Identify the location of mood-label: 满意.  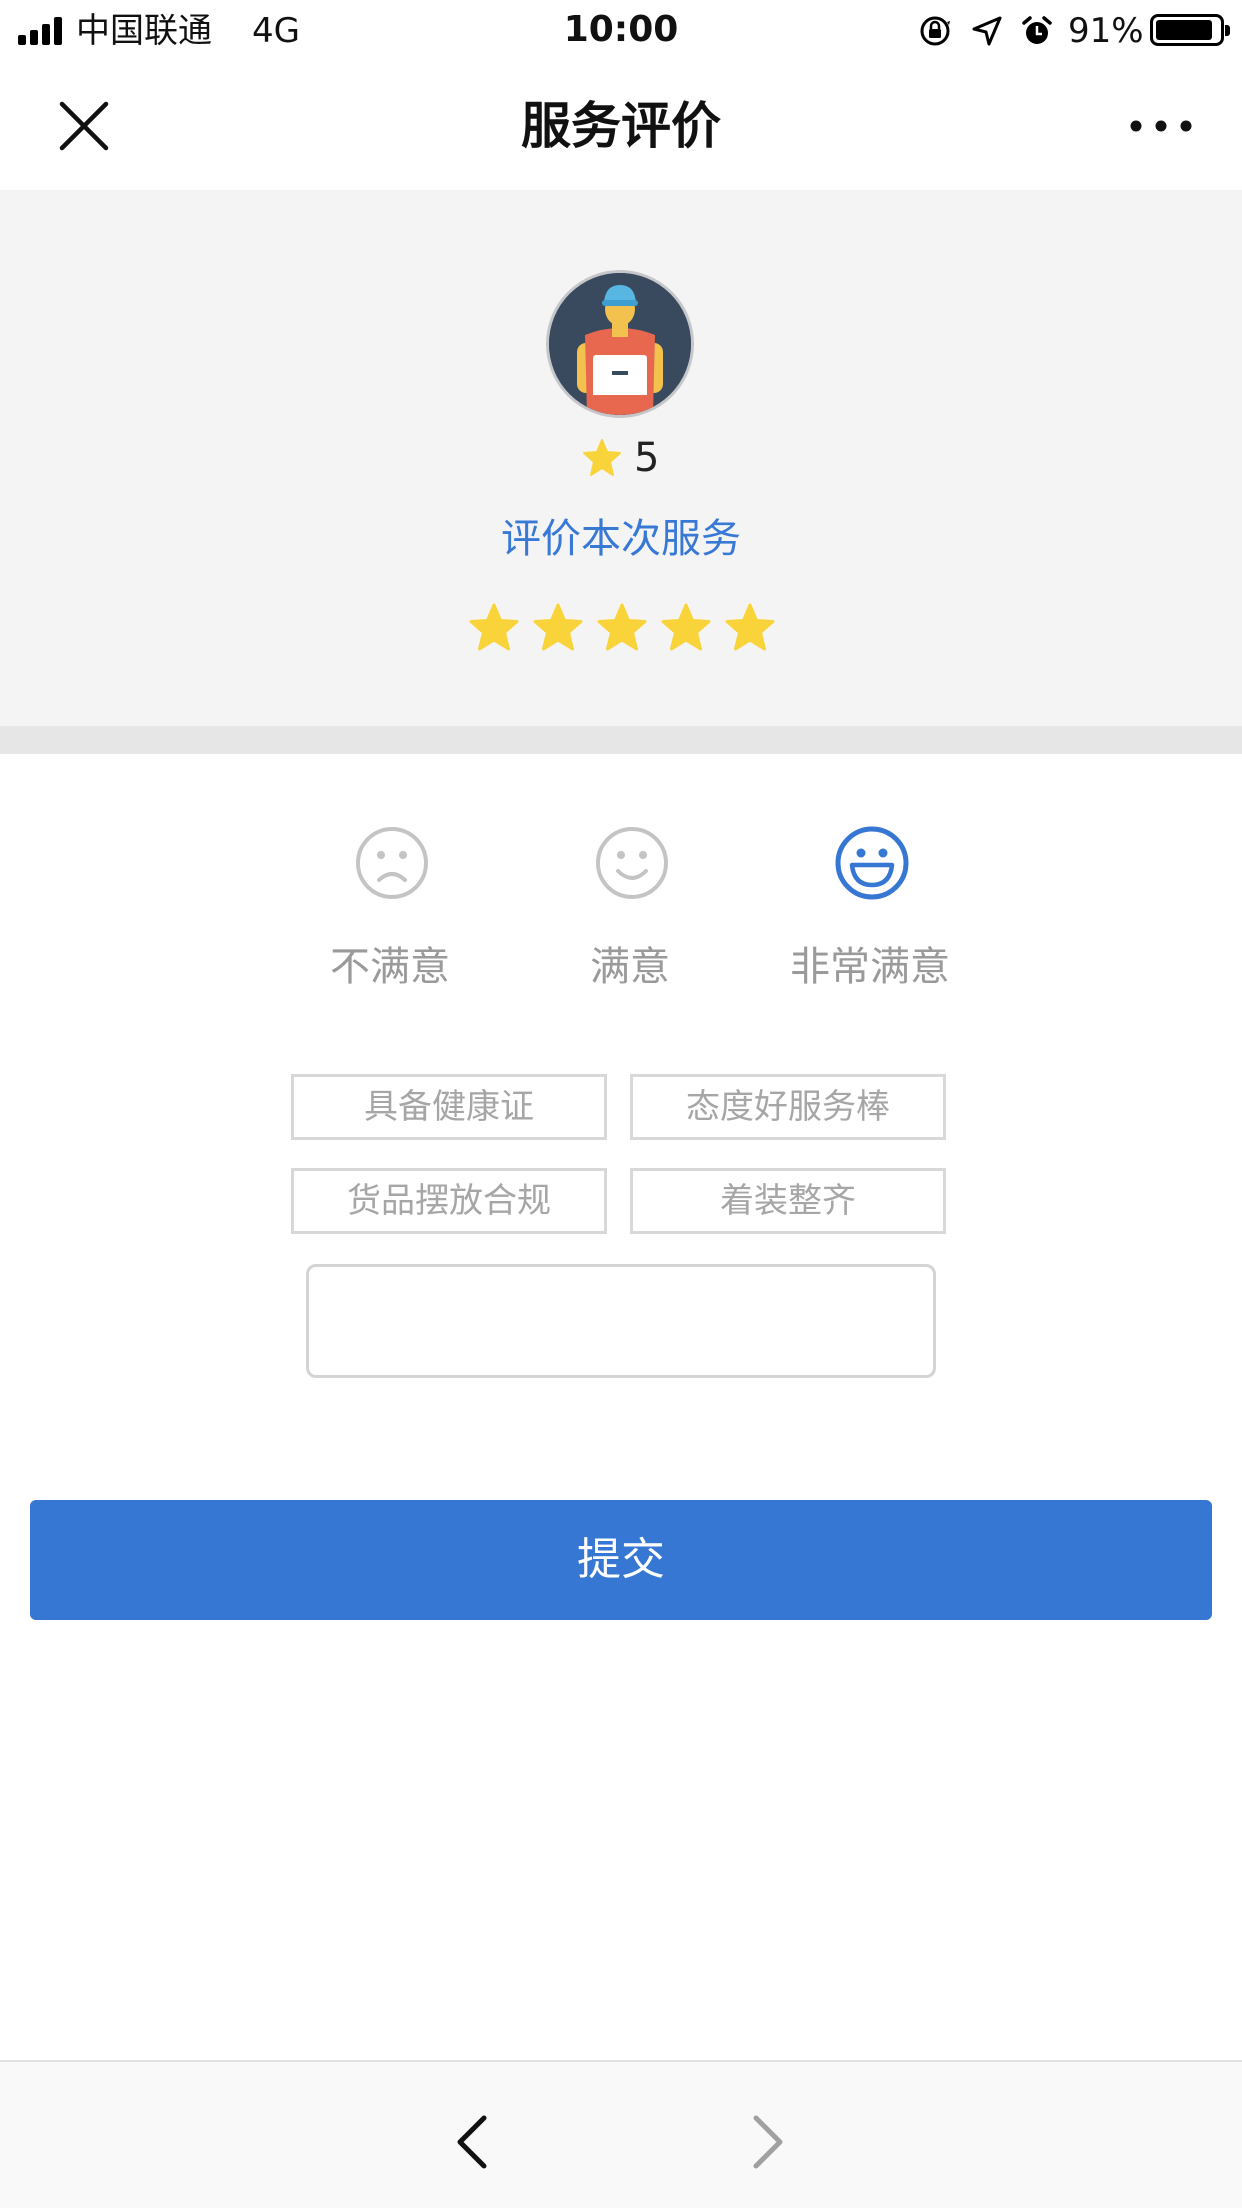
(630, 967).